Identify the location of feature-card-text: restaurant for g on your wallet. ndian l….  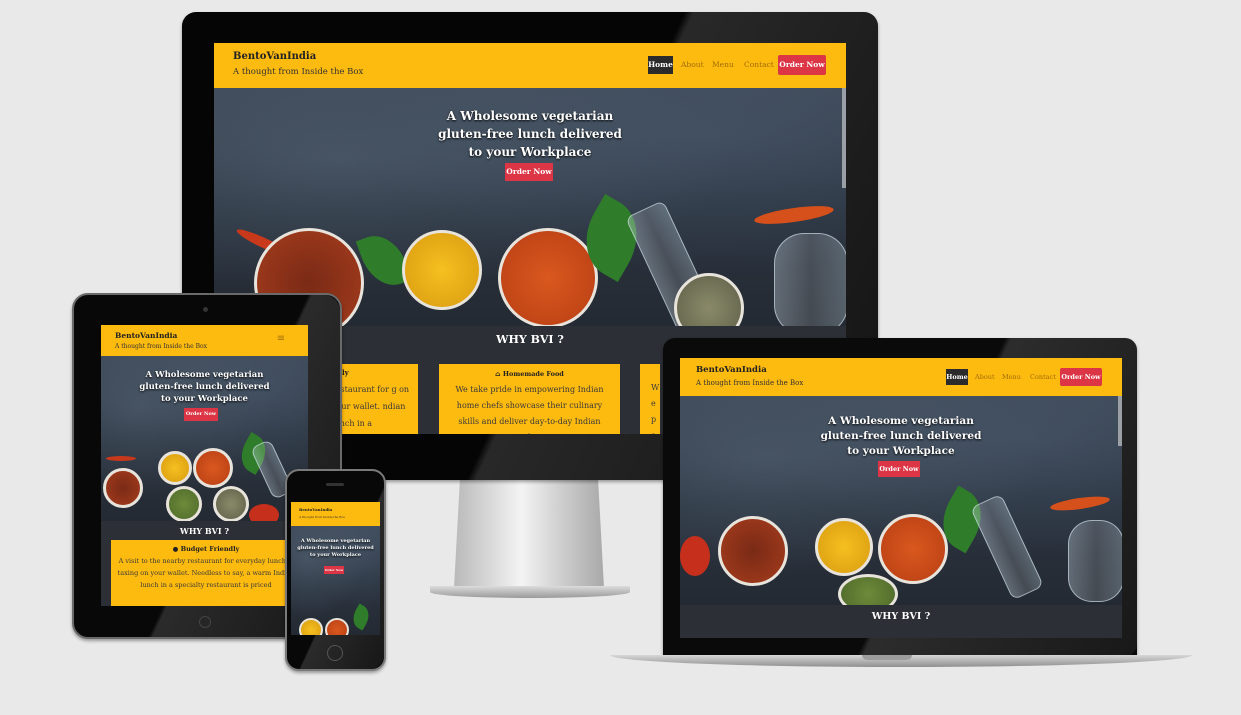
(371, 406).